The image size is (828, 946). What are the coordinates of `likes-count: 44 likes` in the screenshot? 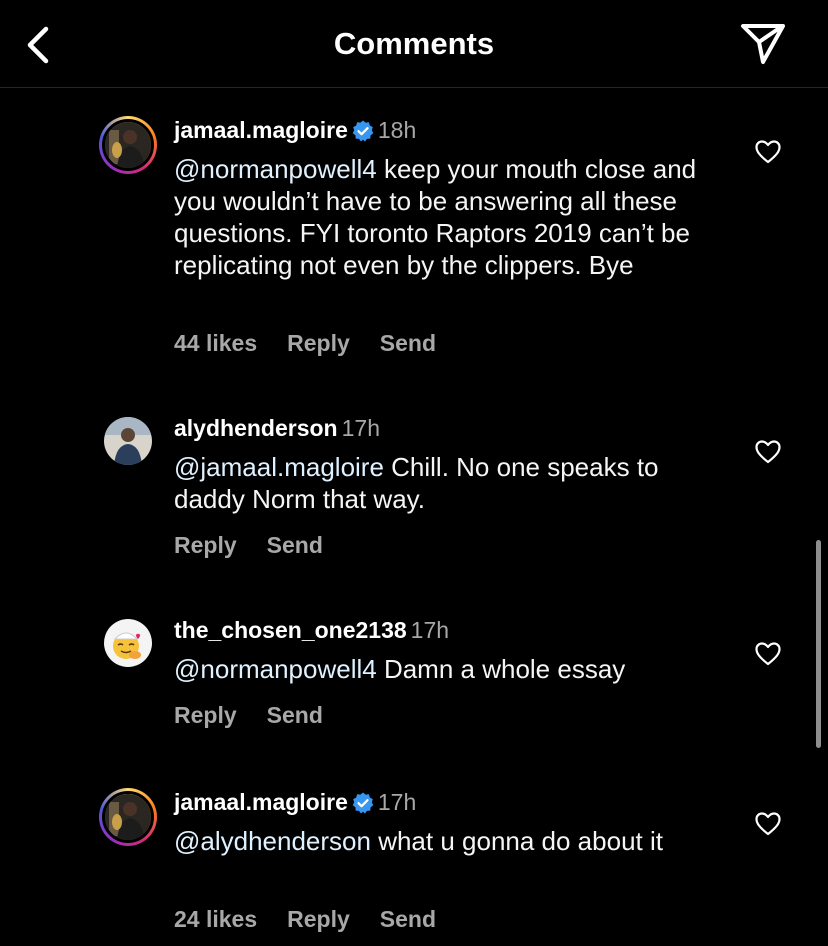 It's located at (215, 343).